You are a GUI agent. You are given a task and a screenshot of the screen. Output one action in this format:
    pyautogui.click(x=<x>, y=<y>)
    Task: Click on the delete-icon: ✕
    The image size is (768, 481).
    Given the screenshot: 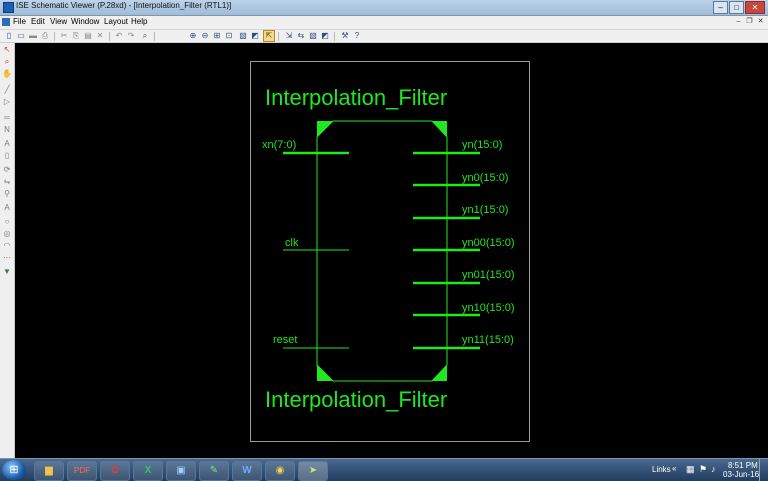 What is the action you would take?
    pyautogui.click(x=100, y=36)
    